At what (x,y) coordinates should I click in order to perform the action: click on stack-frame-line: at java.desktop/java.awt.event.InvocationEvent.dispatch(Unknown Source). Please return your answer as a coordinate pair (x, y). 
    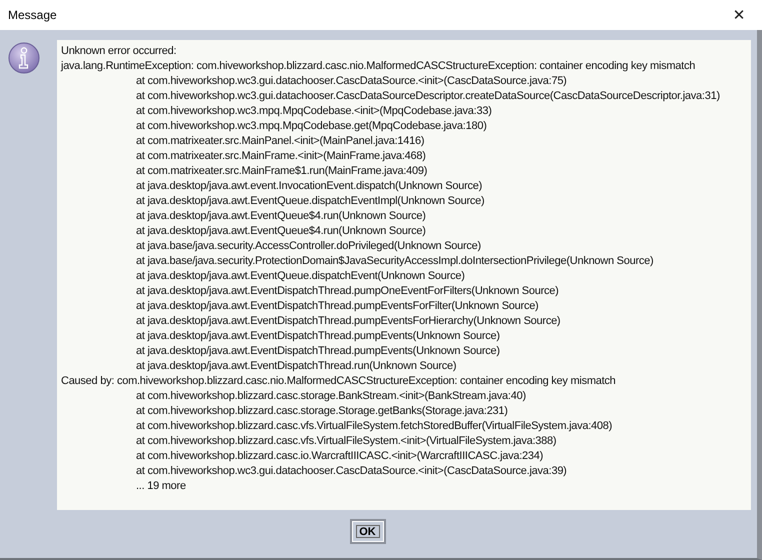
    Looking at the image, I should click on (309, 186).